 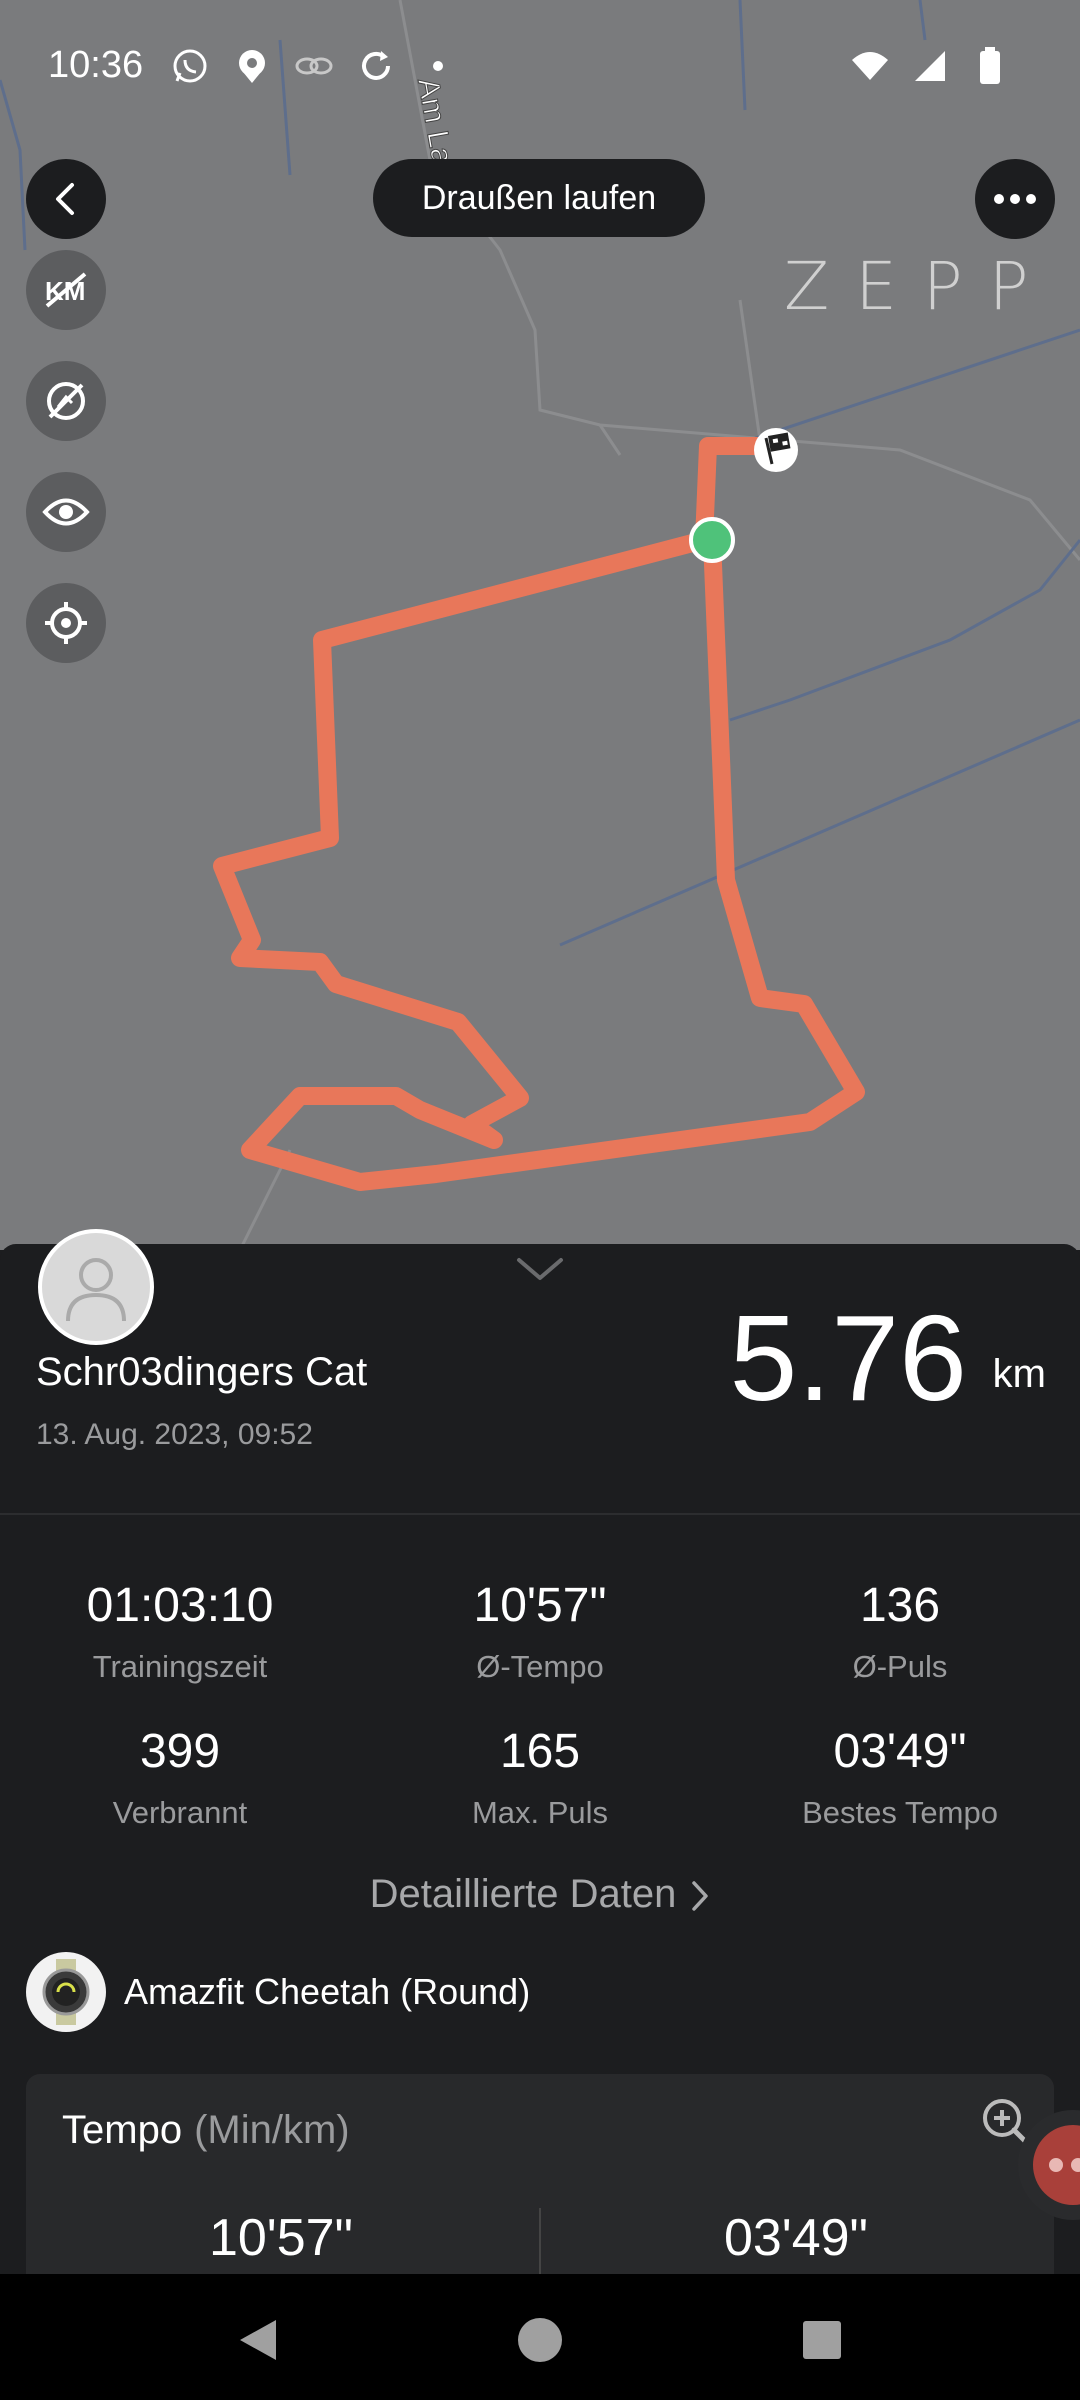 I want to click on sync-icon, so click(x=376, y=66).